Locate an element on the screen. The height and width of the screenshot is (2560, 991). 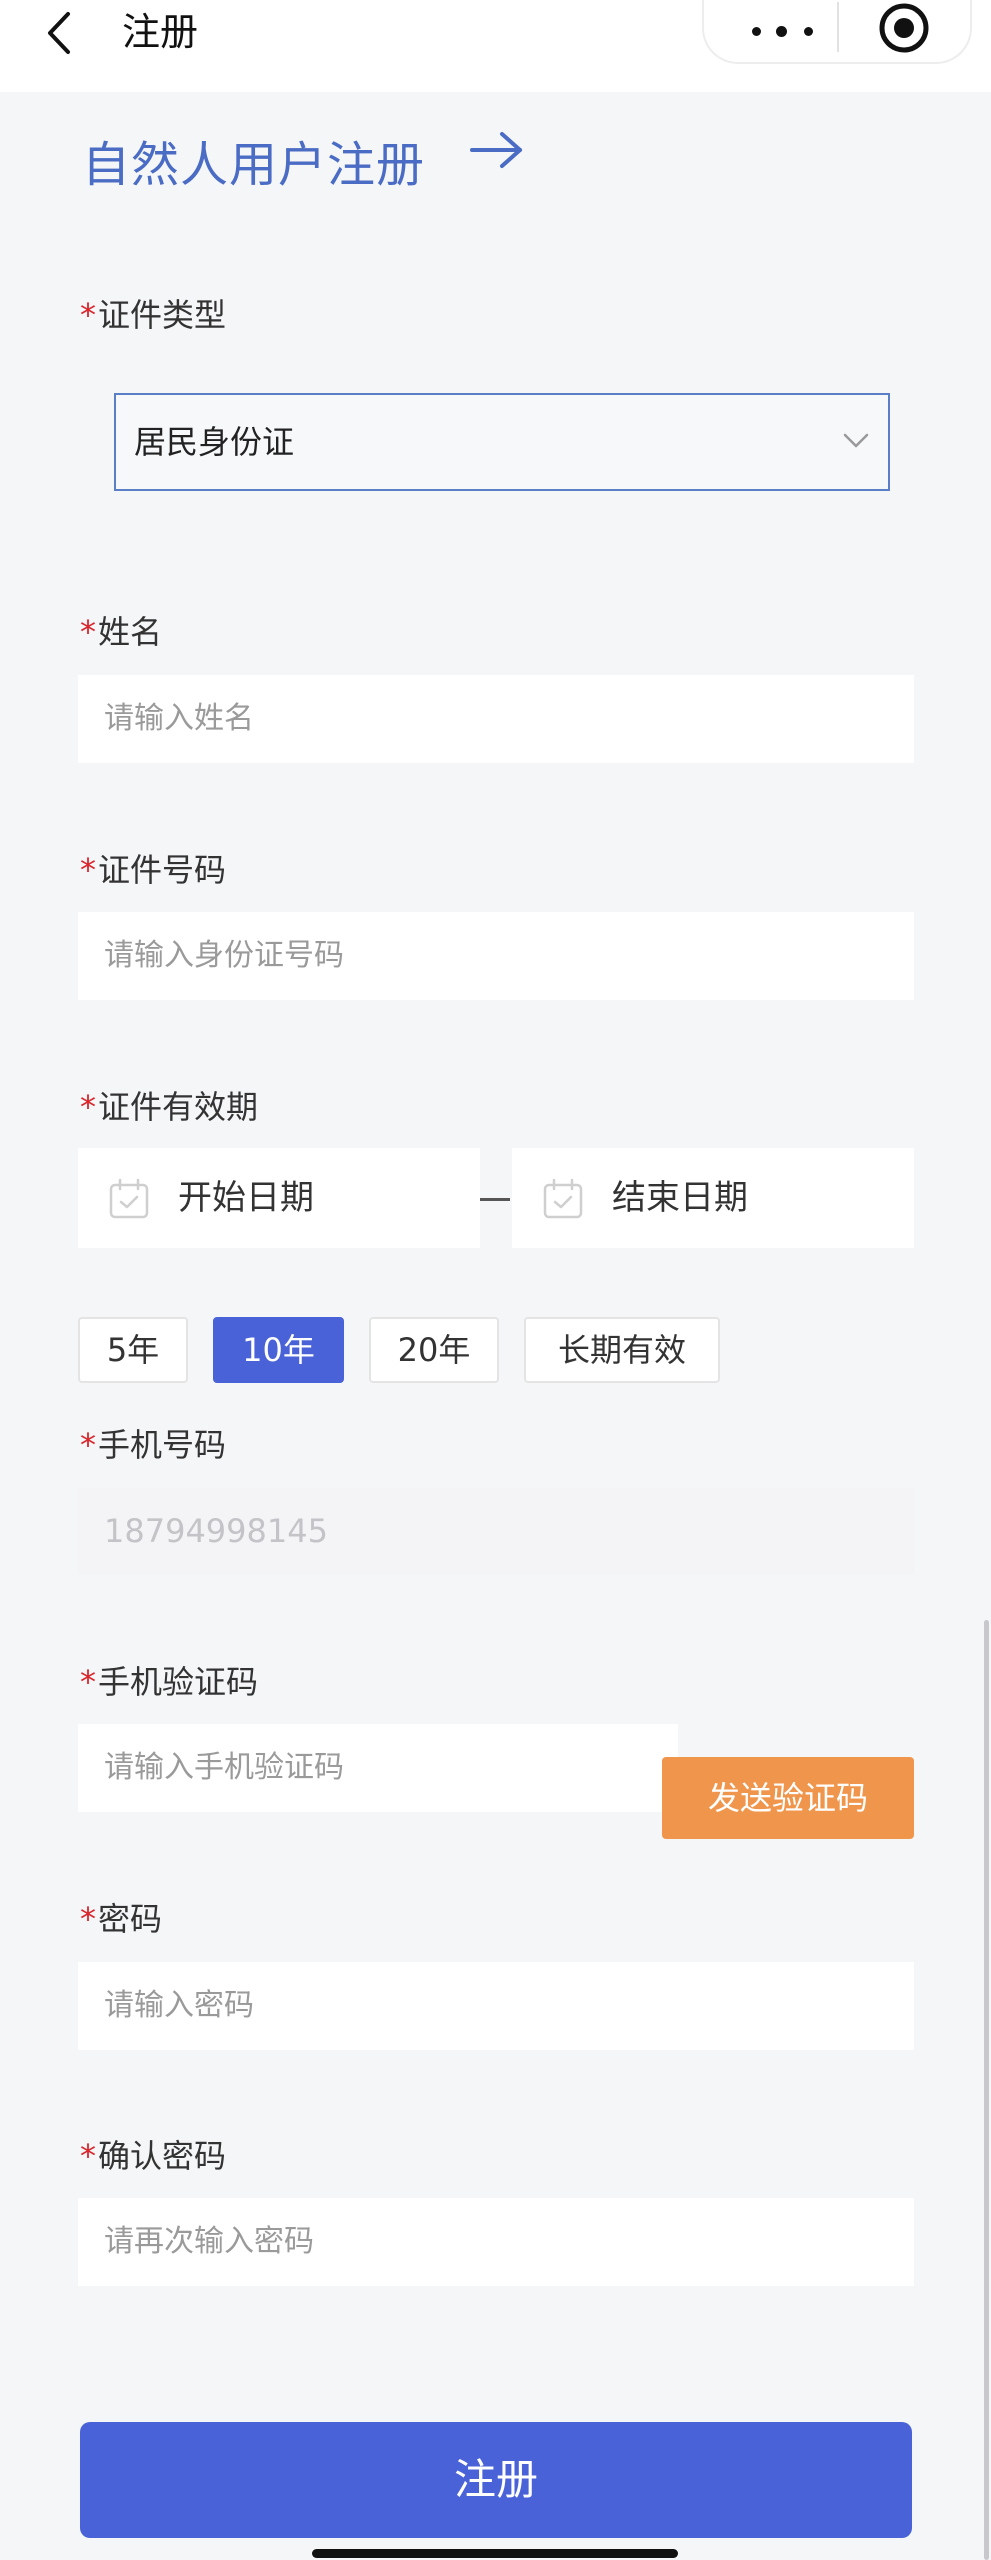
target-icon is located at coordinates (904, 28).